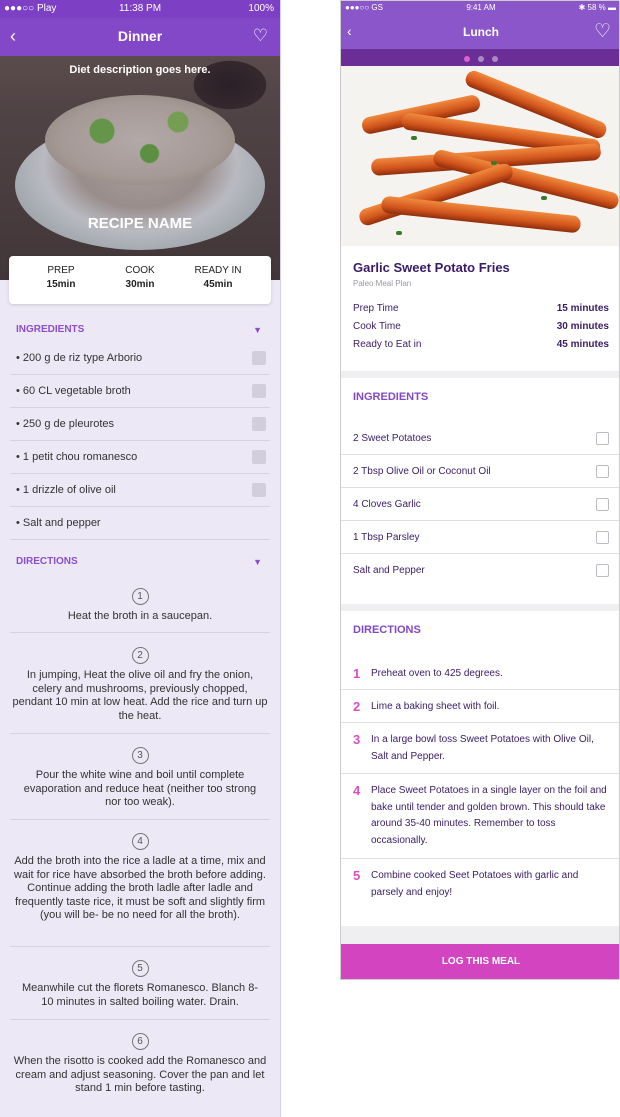  I want to click on ingredient-row: • 200 g de riz type Arborio, so click(140, 358).